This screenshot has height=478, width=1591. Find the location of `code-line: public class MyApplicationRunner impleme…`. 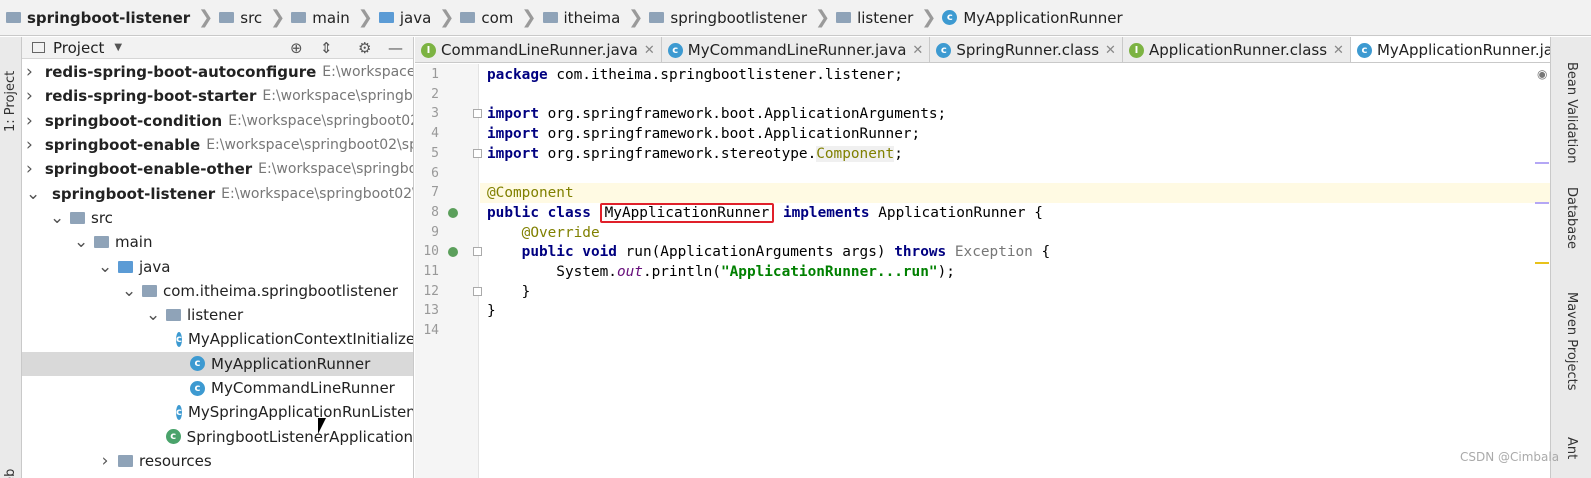

code-line: public class MyApplicationRunner impleme… is located at coordinates (765, 212).